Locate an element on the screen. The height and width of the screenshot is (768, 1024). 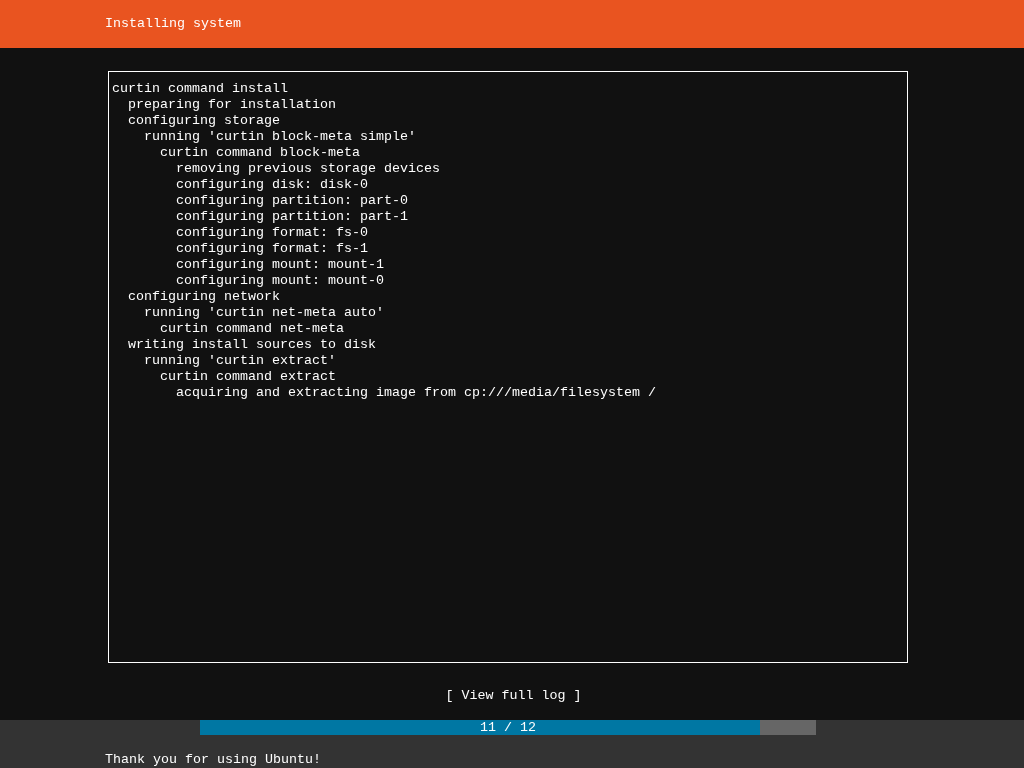
log-line: curtin command extract is located at coordinates (248, 377).